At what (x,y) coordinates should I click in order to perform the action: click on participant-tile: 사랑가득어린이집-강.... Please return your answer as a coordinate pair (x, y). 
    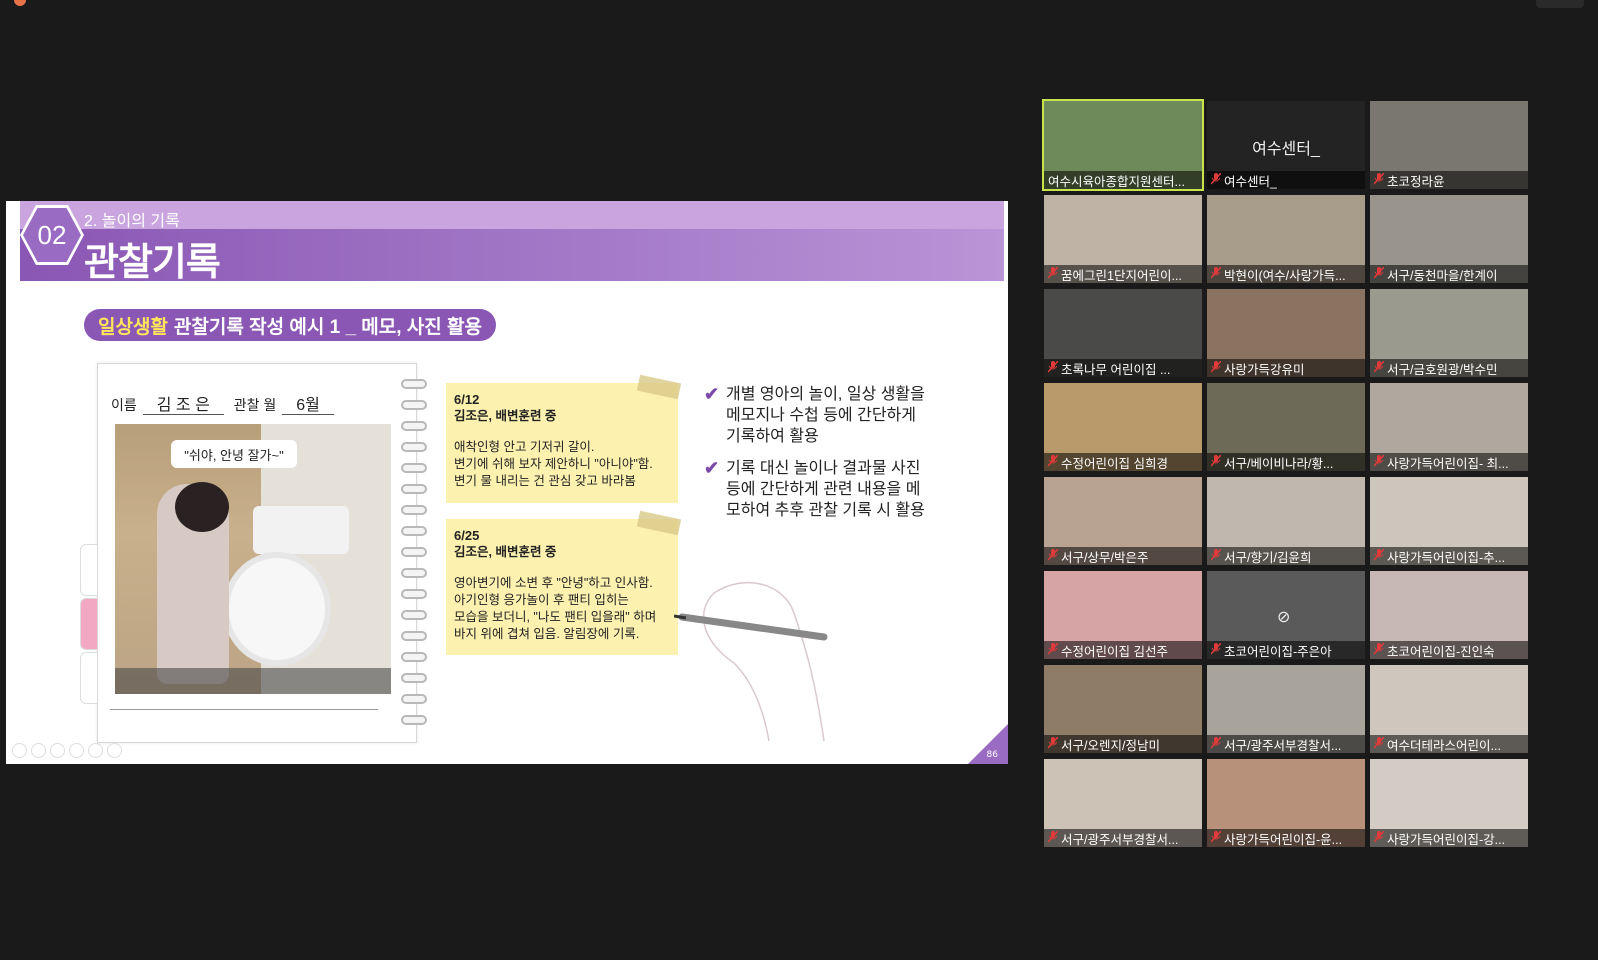
    Looking at the image, I should click on (1449, 803).